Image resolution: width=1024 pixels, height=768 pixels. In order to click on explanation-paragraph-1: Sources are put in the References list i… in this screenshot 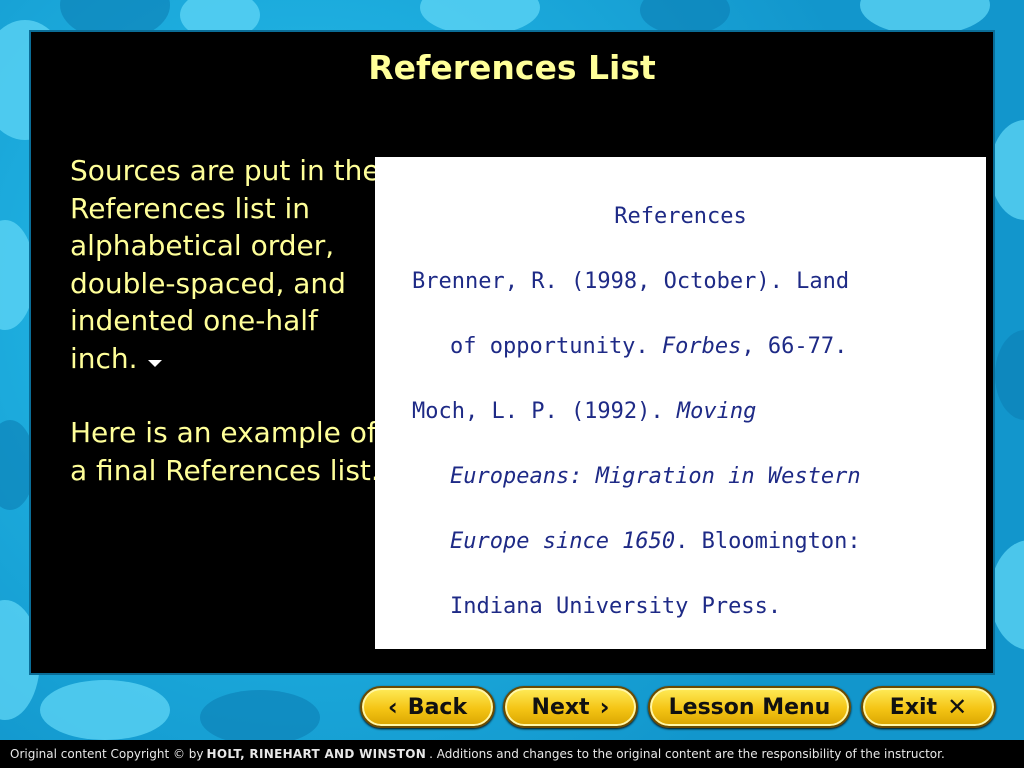, I will do `click(225, 264)`.